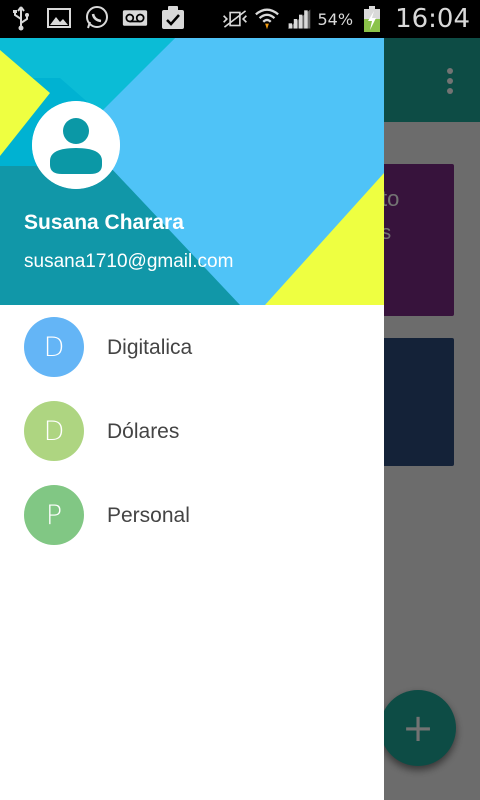  Describe the element at coordinates (235, 19) in the screenshot. I see `mute-vibrate-icon` at that location.